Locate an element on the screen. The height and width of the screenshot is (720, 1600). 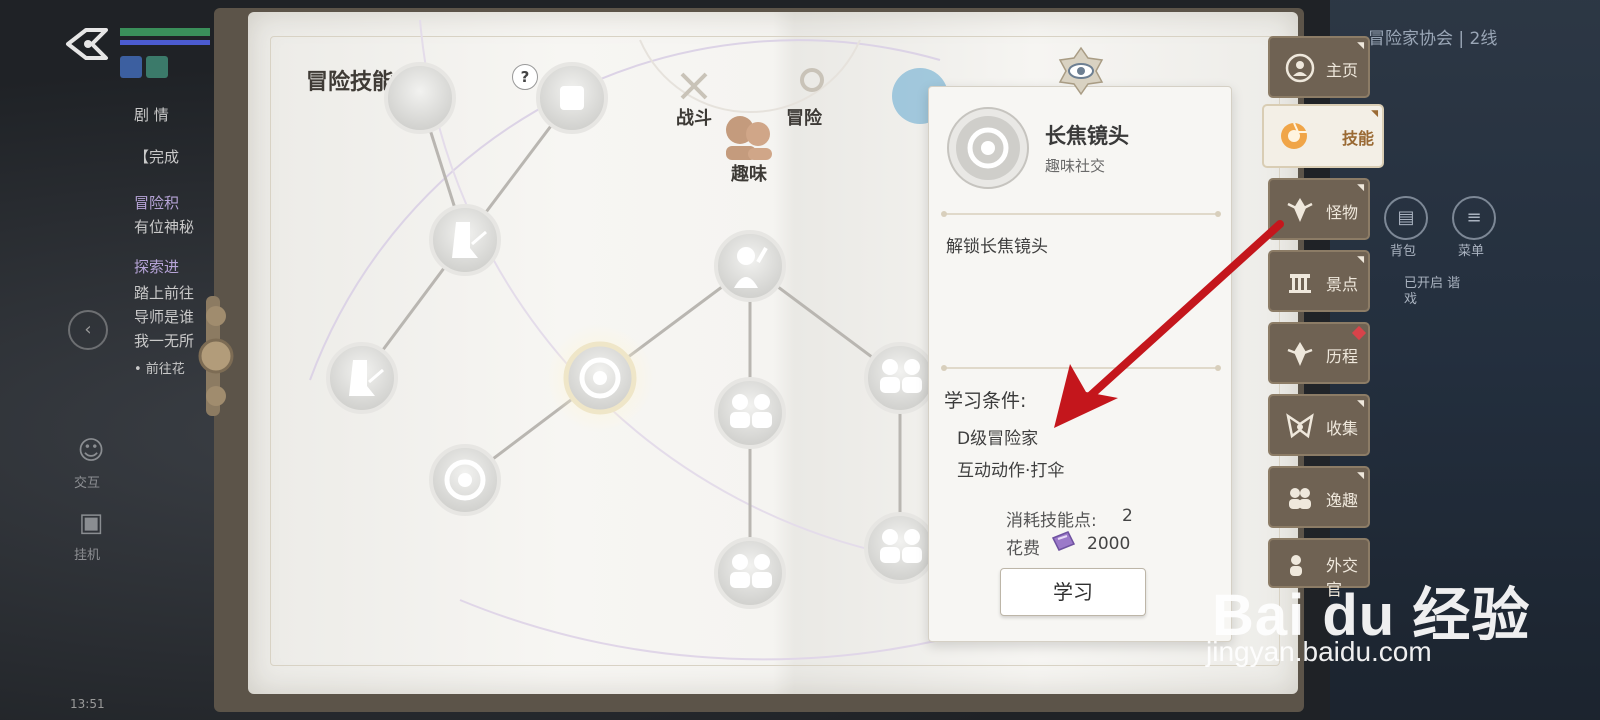
skill-icon is located at coordinates (1294, 135).